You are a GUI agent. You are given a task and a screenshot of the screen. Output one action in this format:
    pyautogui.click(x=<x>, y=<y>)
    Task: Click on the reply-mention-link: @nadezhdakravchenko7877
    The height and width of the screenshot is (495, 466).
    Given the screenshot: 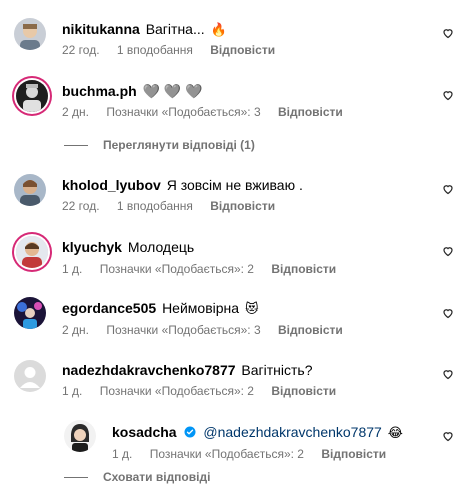 What is the action you would take?
    pyautogui.click(x=292, y=432)
    